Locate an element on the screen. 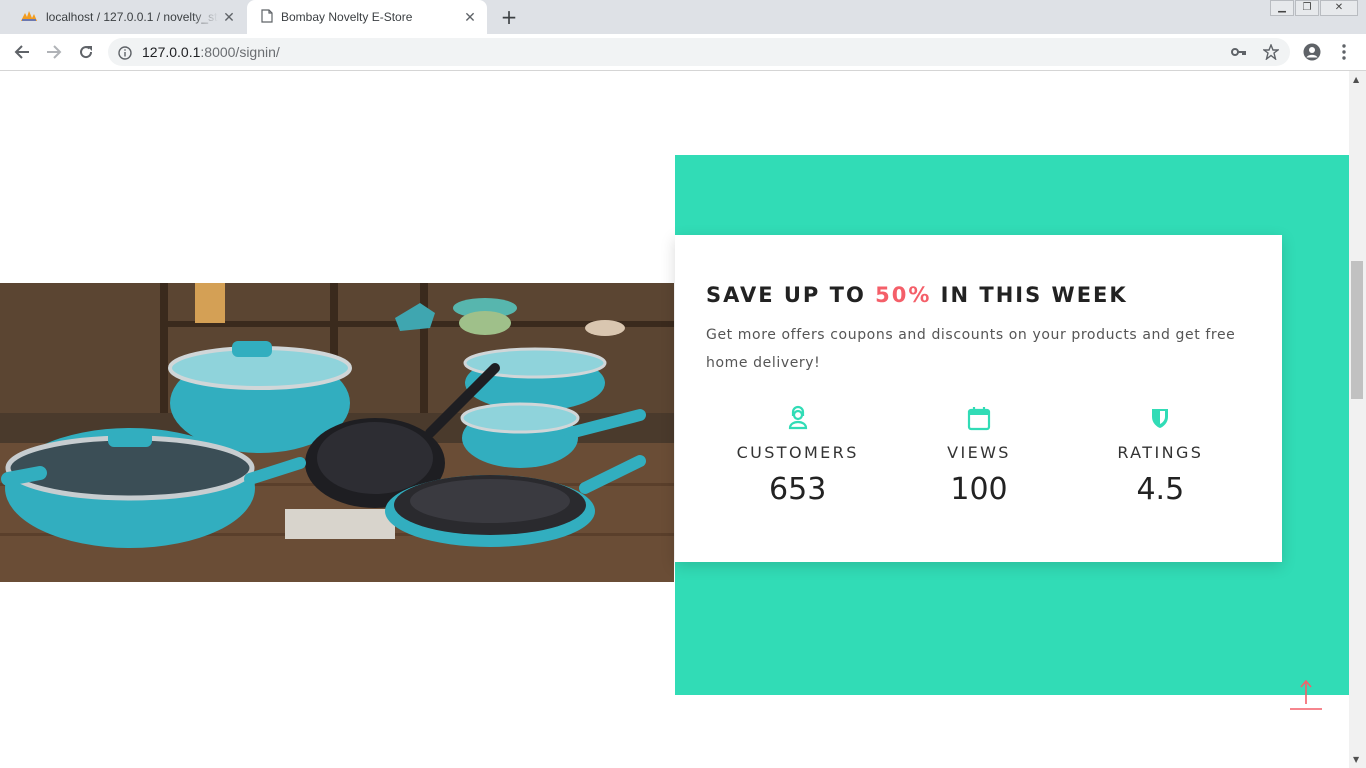  more-vert-icon is located at coordinates (1344, 52).